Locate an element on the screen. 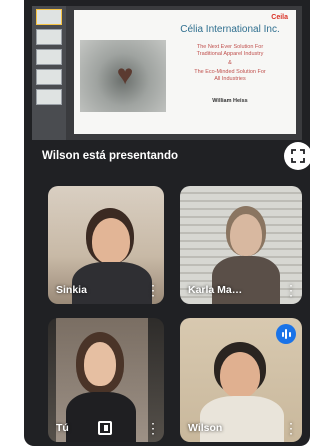 The image size is (327, 446). slide-thumbnails-panel is located at coordinates (49, 73).